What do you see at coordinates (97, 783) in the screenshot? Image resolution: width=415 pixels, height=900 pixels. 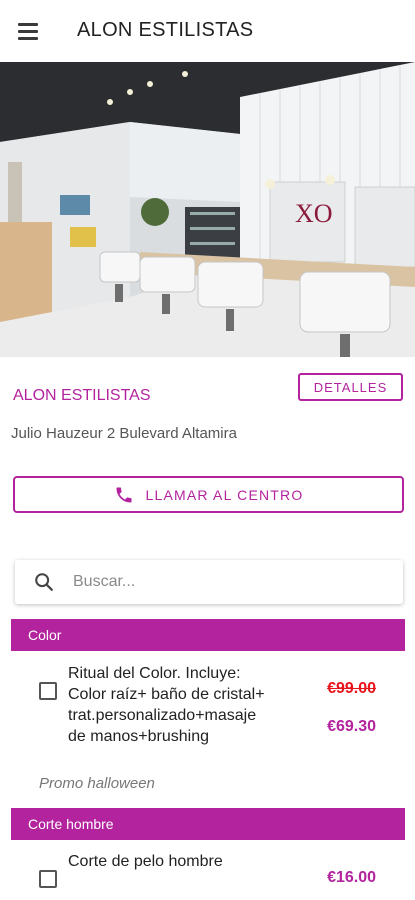 I see `promo-label: Promo halloween` at bounding box center [97, 783].